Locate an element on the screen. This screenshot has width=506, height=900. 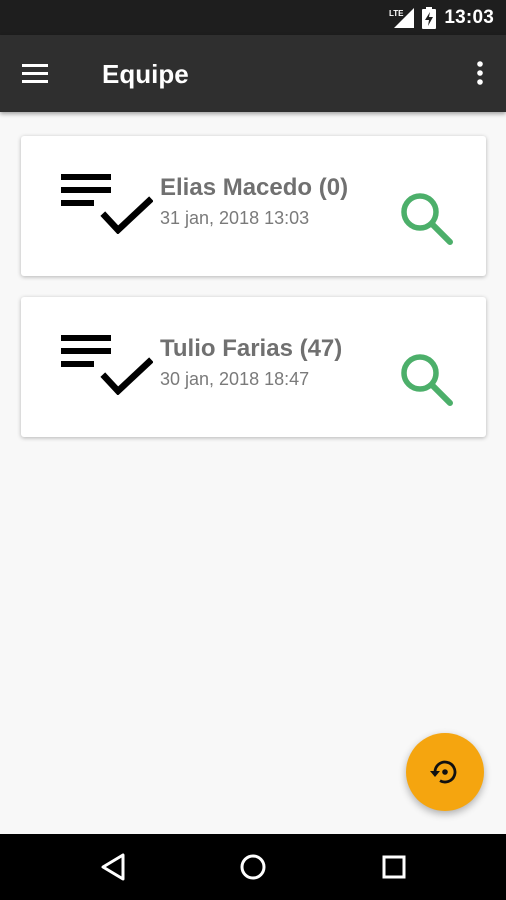
team-member-card: Elias Macedo (0) 31 jan, 2018 13:03 is located at coordinates (253, 206).